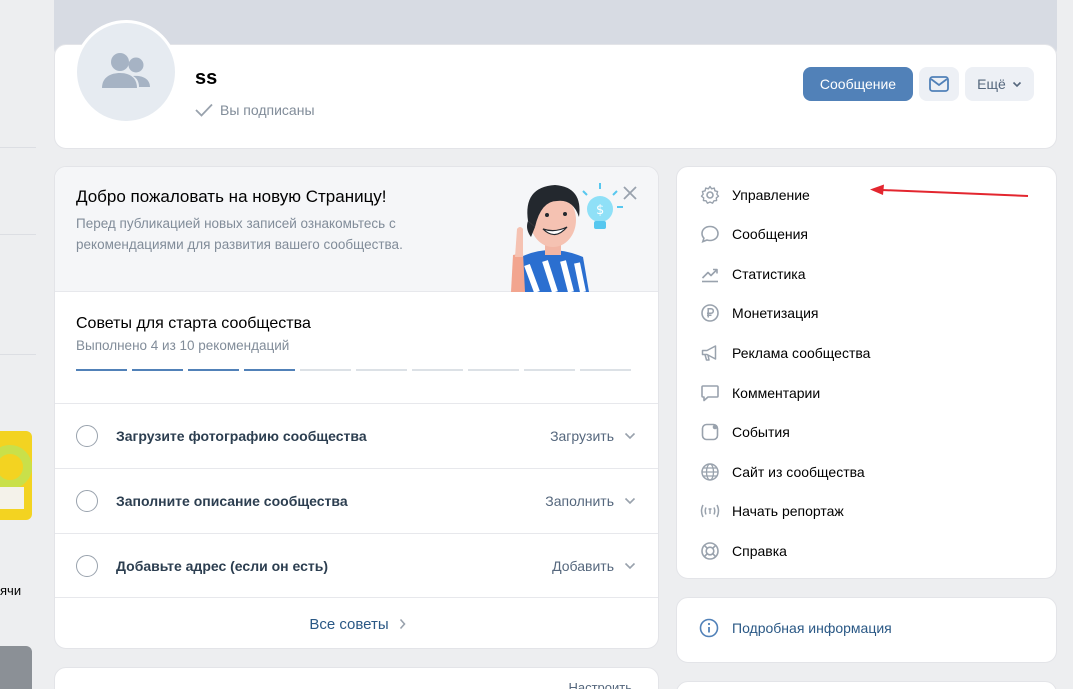  What do you see at coordinates (866, 195) in the screenshot?
I see `menu-item-management: Управление` at bounding box center [866, 195].